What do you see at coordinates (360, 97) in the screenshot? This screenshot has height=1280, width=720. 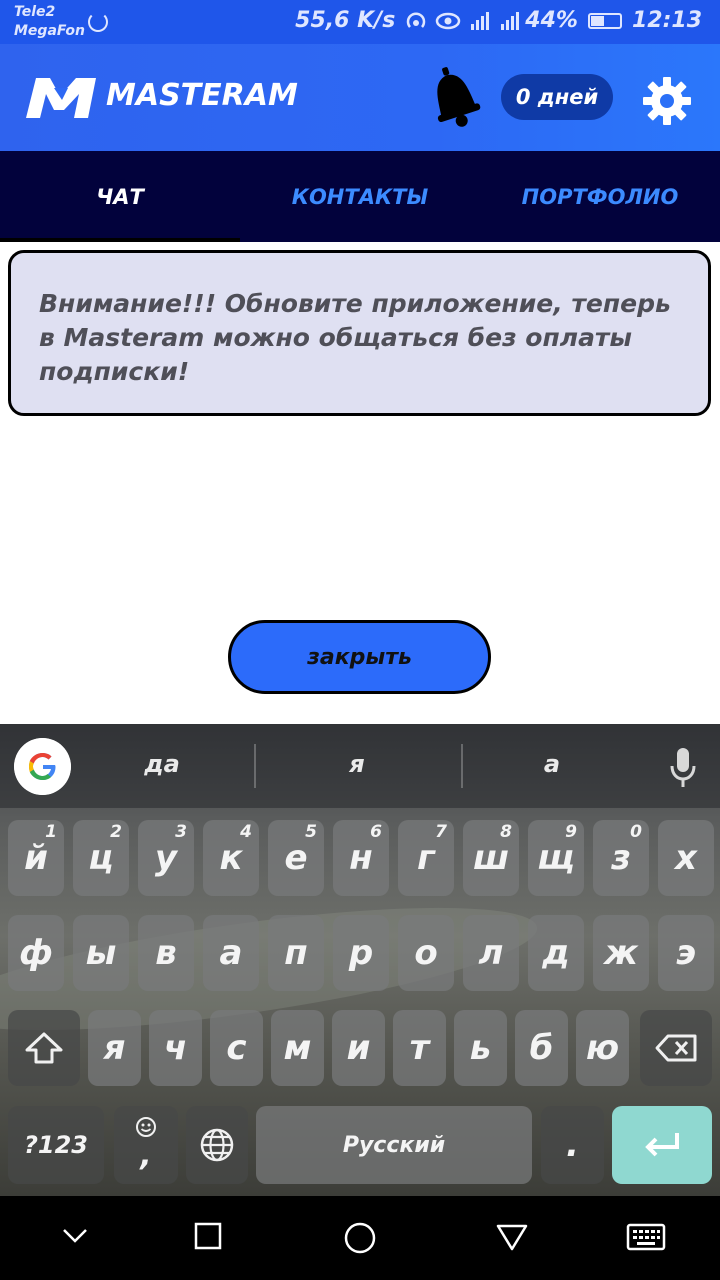 I see `app-bar: MASTERAM 0 дней` at bounding box center [360, 97].